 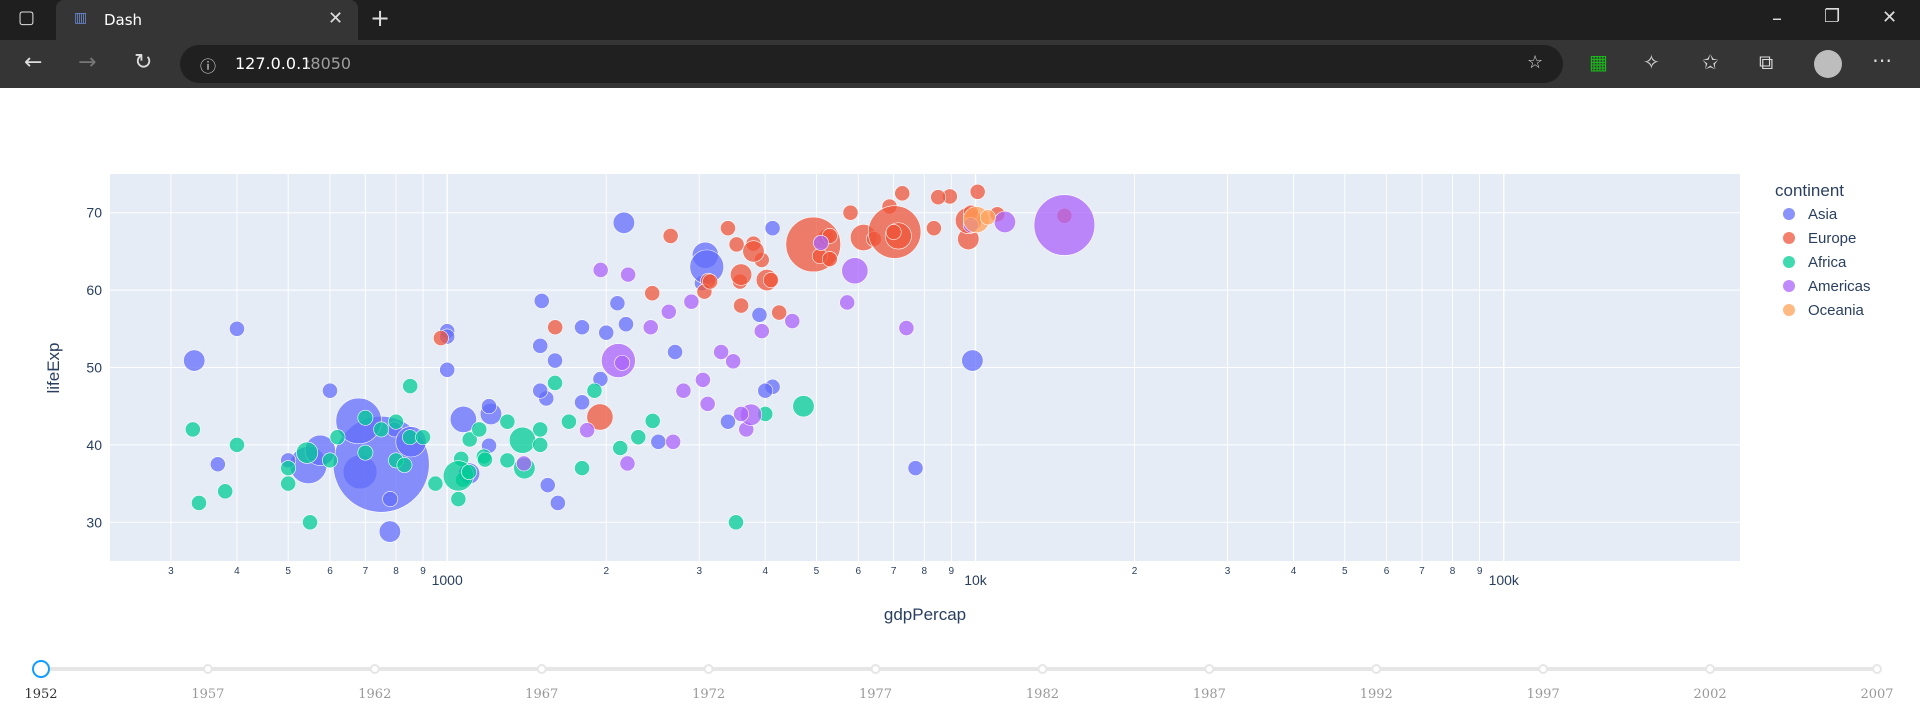 What do you see at coordinates (871, 64) in the screenshot?
I see `address-bar: ⓘ 127.0.0.1 :8050 ☆` at bounding box center [871, 64].